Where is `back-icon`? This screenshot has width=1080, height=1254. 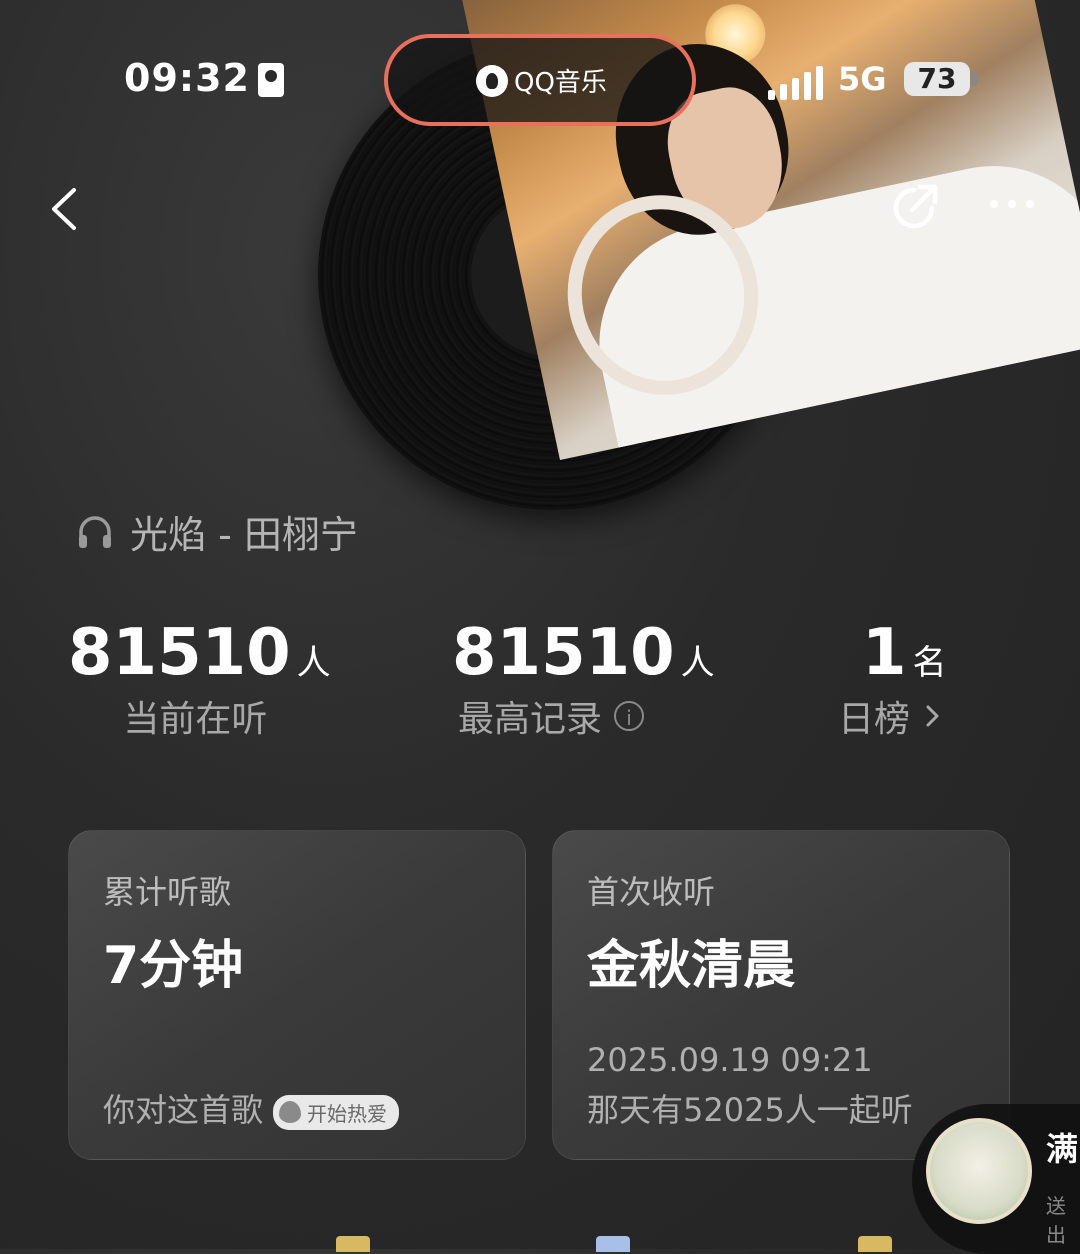
back-icon is located at coordinates (65, 209).